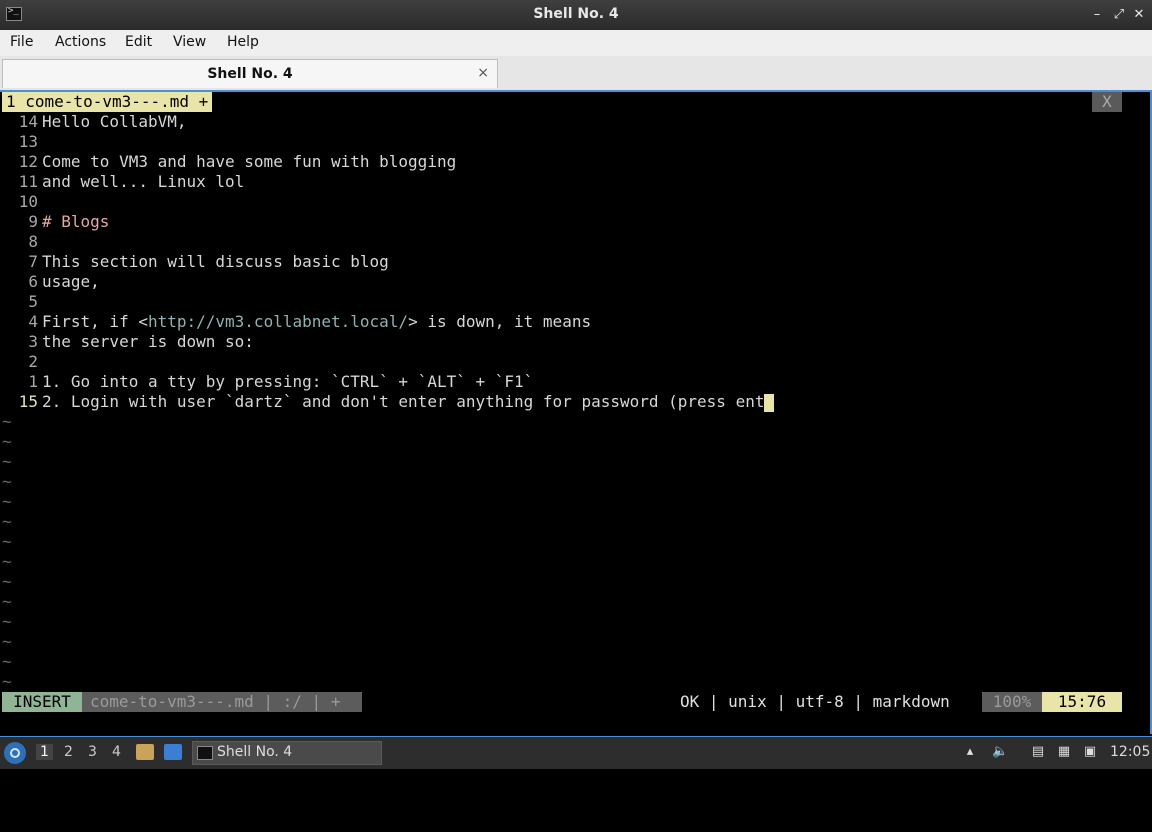 This screenshot has width=1152, height=832. I want to click on line-number: 5, so click(33, 301).